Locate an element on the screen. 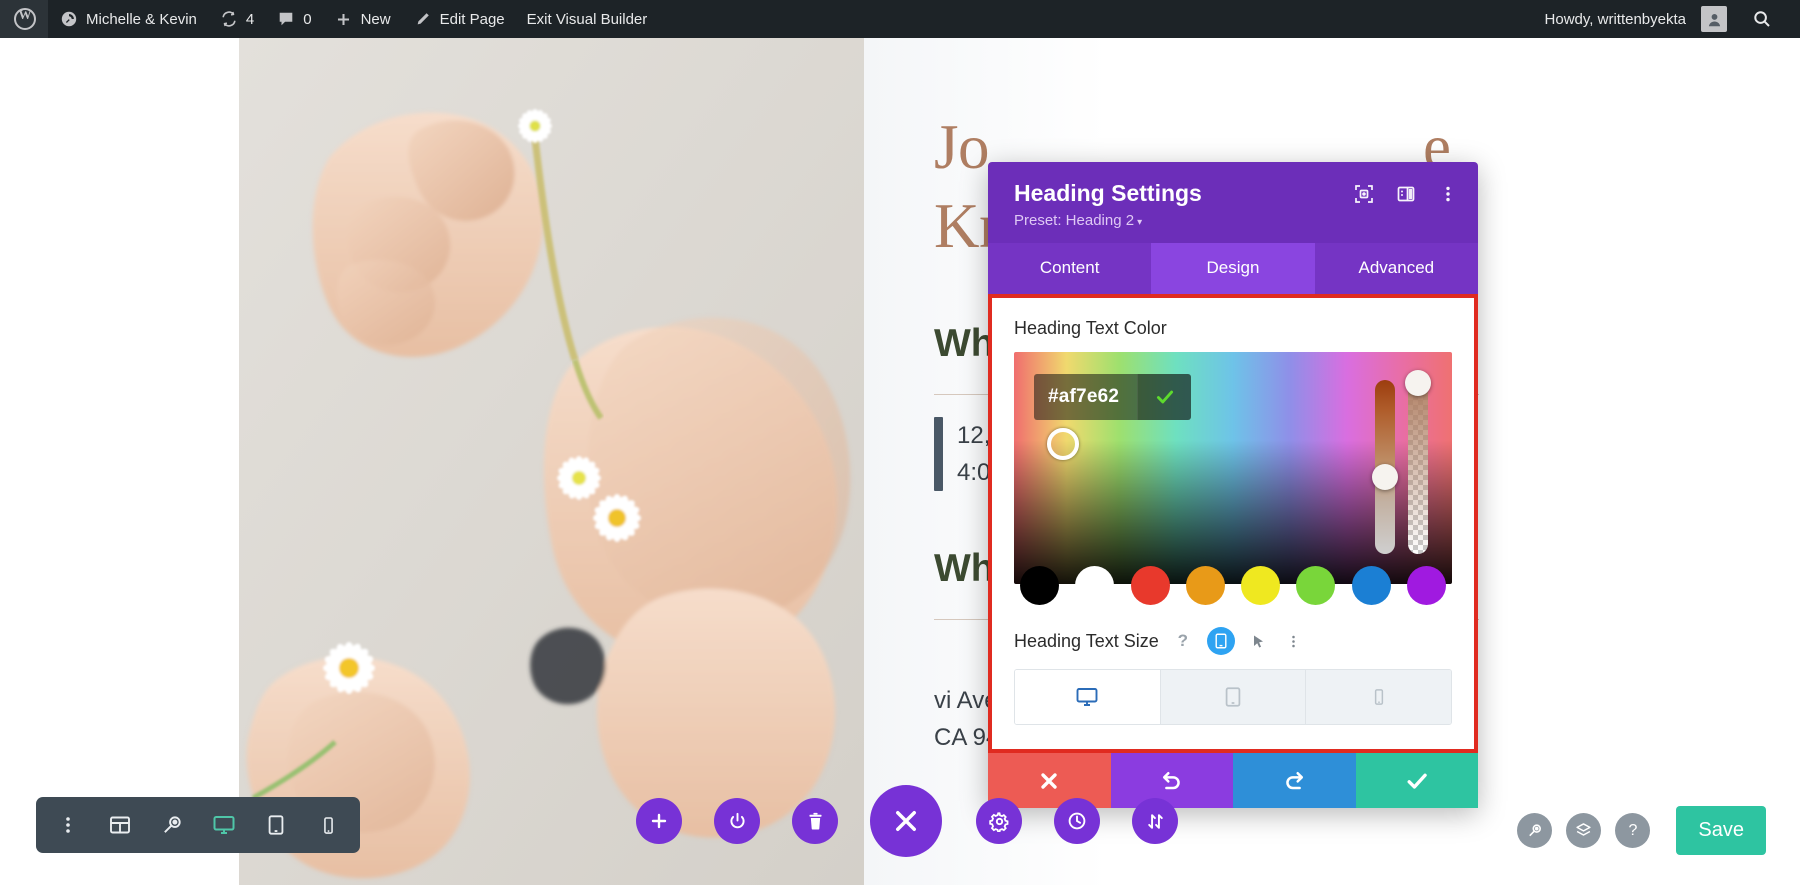 The width and height of the screenshot is (1800, 885). swatch-black is located at coordinates (1039, 586).